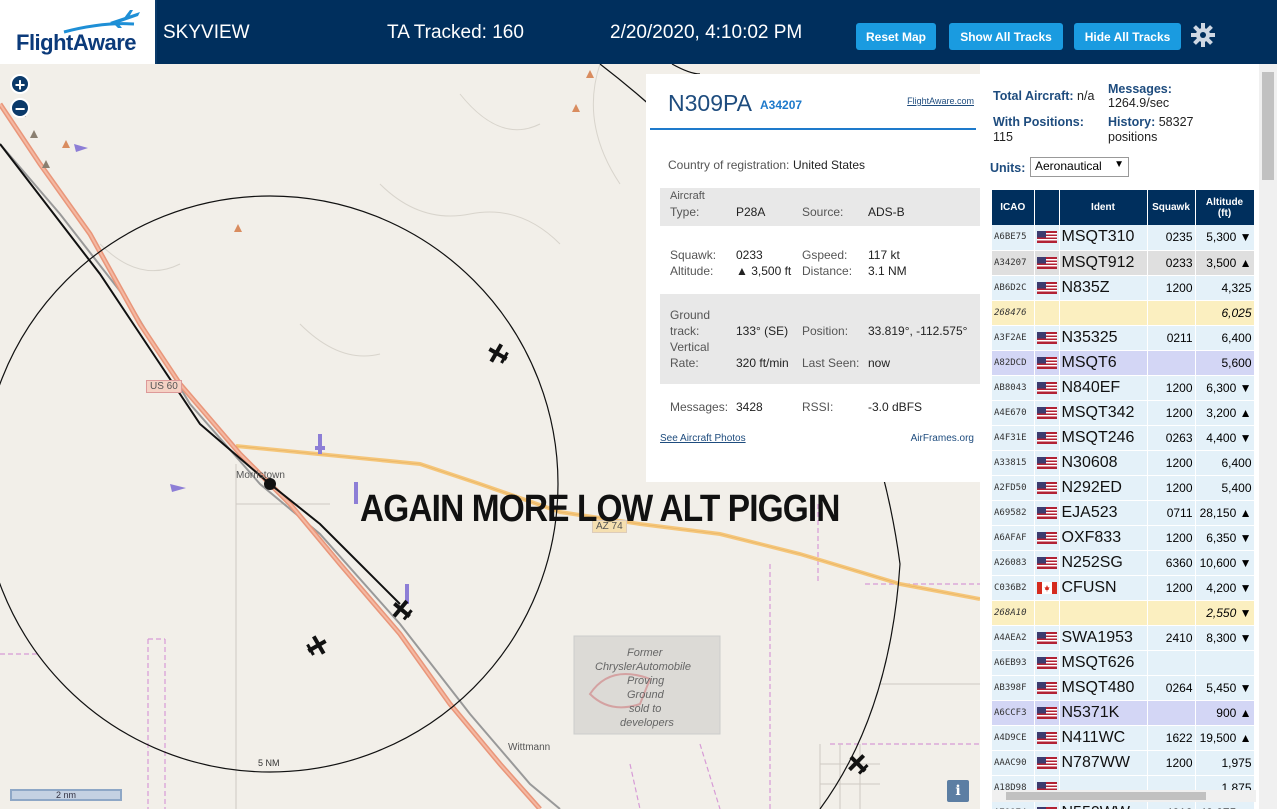 This screenshot has height=809, width=1277. What do you see at coordinates (685, 331) in the screenshot?
I see `ground-track-label-2: track:` at bounding box center [685, 331].